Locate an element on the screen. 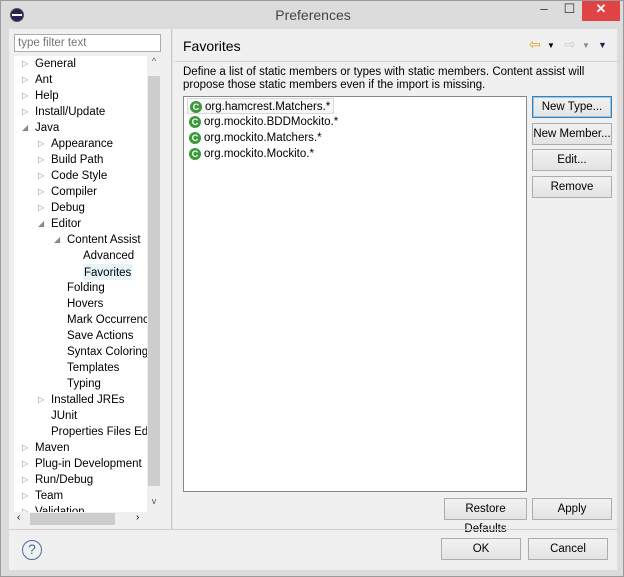  tree-item: Typing is located at coordinates (84, 384).